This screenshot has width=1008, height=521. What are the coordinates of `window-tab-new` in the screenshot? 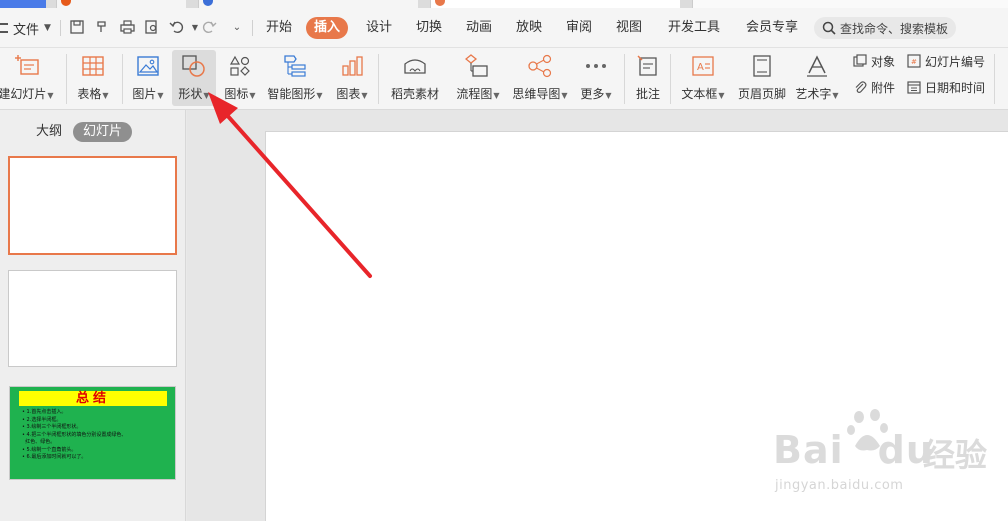 It's located at (850, 4).